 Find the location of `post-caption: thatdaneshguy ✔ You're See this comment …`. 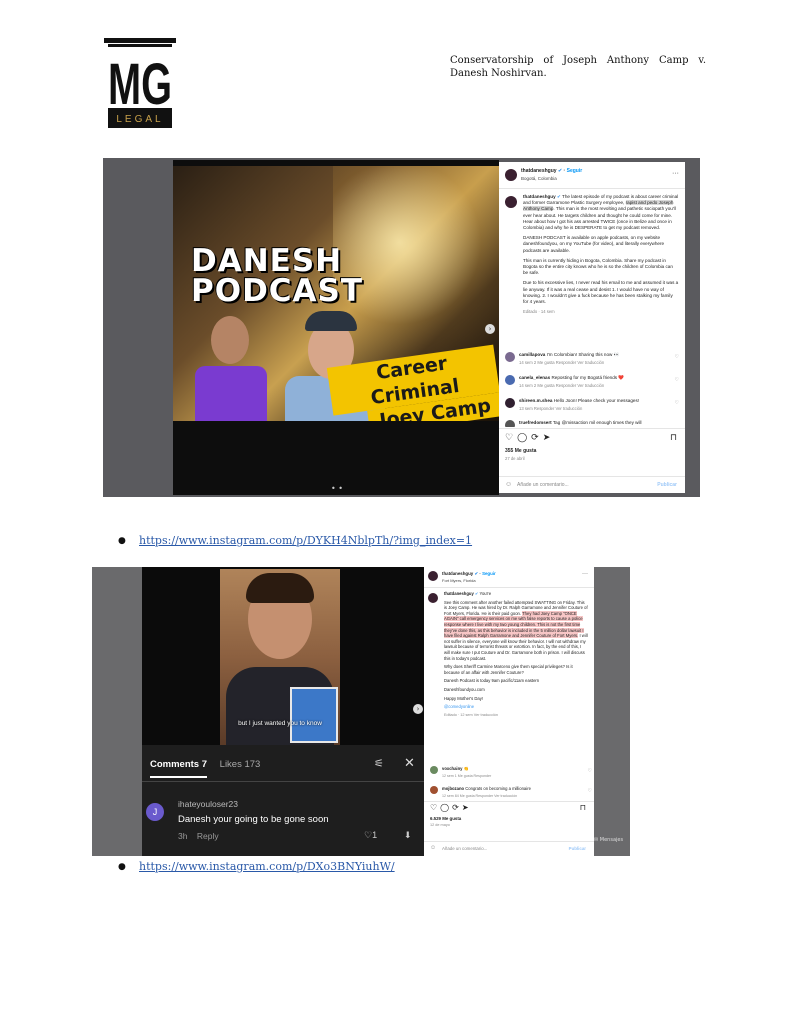

post-caption: thatdaneshguy ✔ You're See this comment … is located at coordinates (516, 654).